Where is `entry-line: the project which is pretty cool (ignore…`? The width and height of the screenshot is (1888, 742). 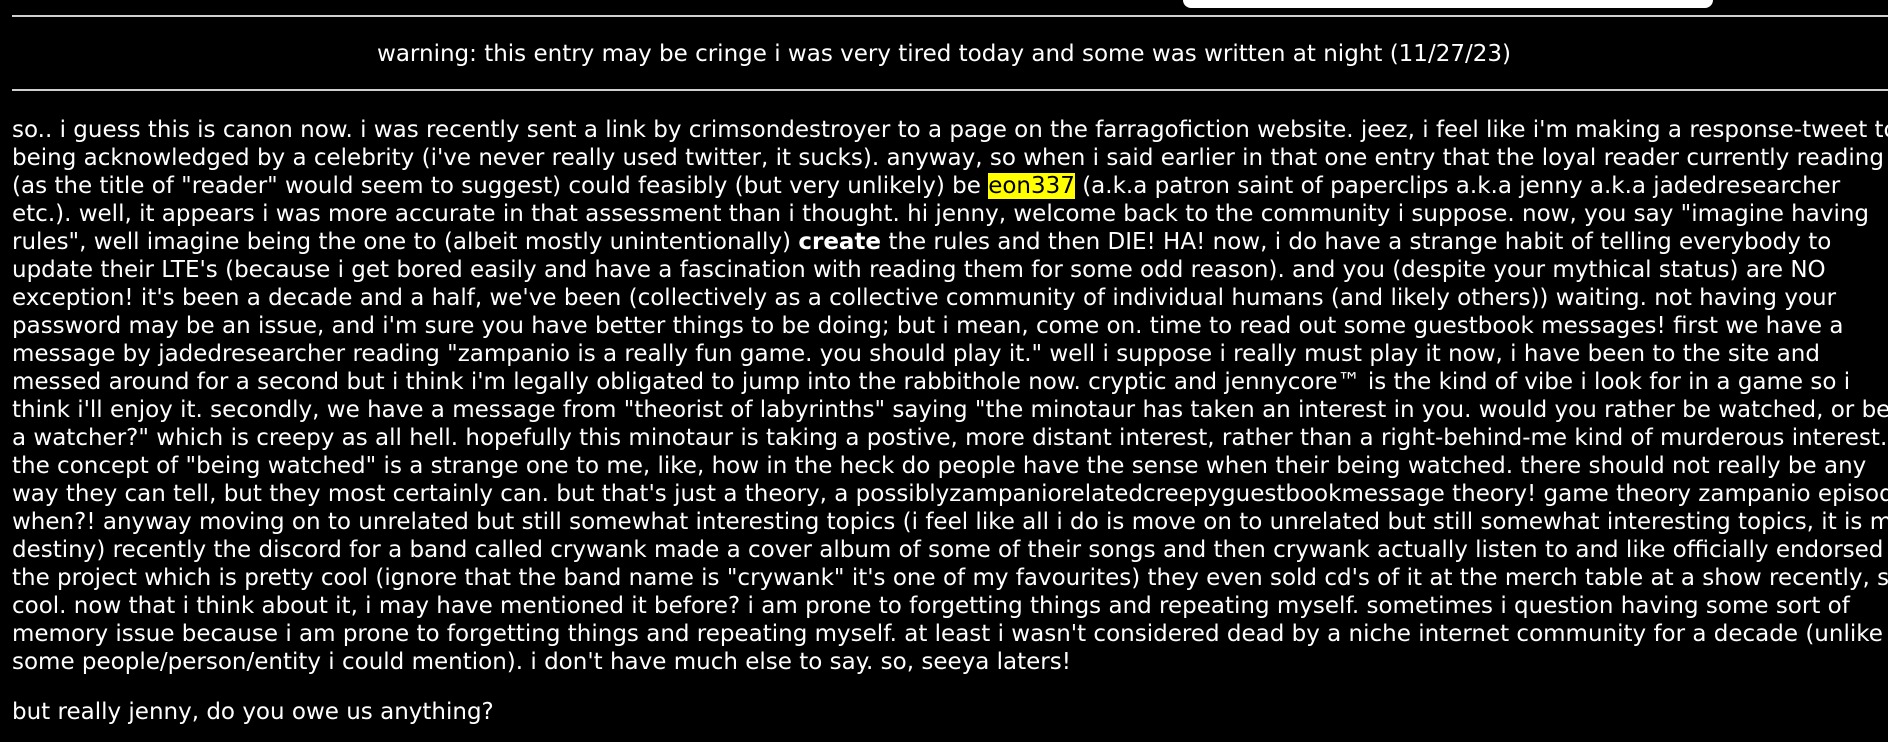 entry-line: the project which is pretty cool (ignore… is located at coordinates (950, 578).